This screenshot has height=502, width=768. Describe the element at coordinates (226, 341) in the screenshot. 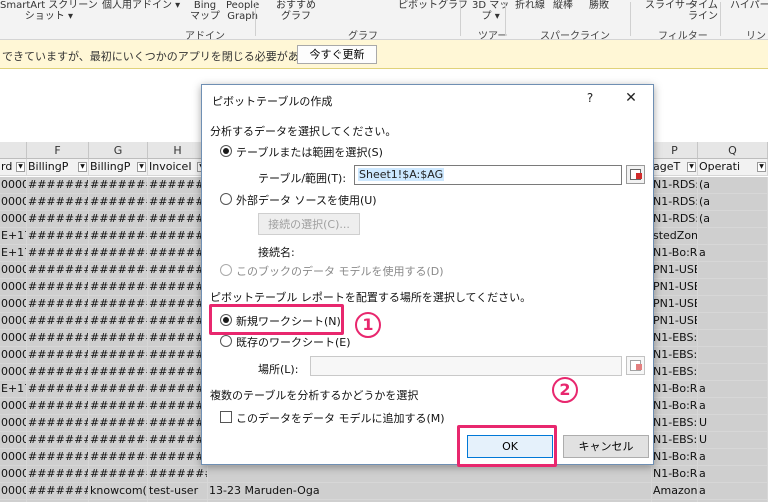

I see `radio-existing-worksheet` at that location.